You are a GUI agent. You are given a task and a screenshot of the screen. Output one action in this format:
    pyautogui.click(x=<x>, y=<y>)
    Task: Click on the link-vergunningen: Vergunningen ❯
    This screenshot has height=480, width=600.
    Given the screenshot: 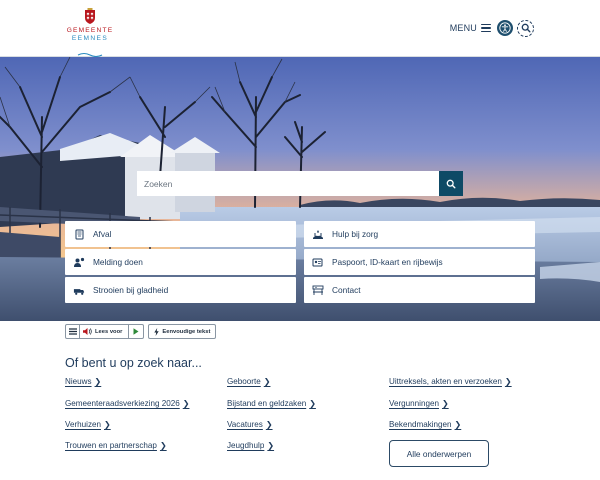 What is the action you would take?
    pyautogui.click(x=419, y=403)
    